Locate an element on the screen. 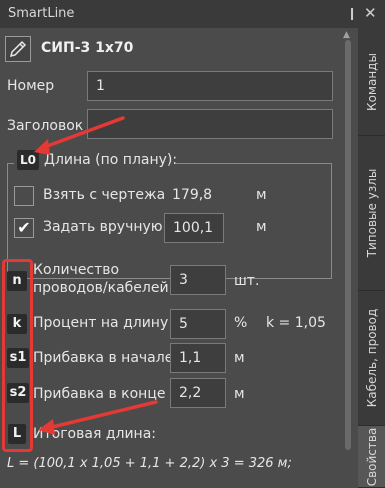 Image resolution: width=385 pixels, height=488 pixels. manual-unit: м is located at coordinates (261, 227).